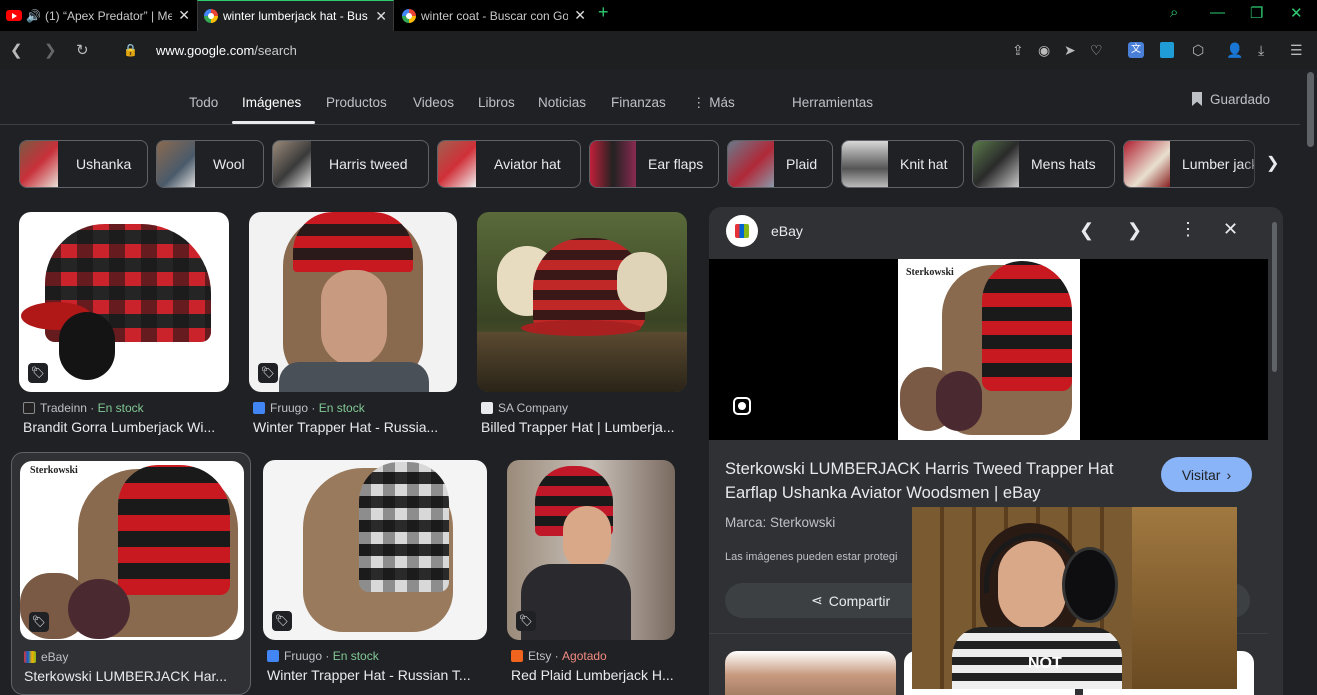 The width and height of the screenshot is (1317, 695). I want to click on tab-youtube: 🔊 (1) “Apex Predator” | Me ✕, so click(98, 15).